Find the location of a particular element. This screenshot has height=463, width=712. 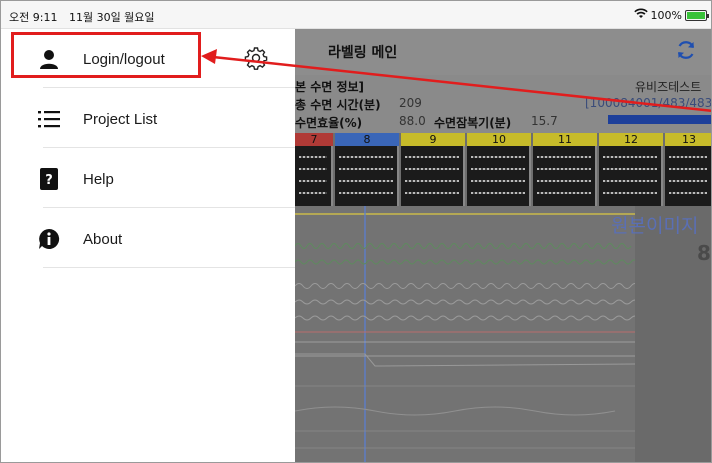

sidebar-item-label: Help is located at coordinates (98, 179).